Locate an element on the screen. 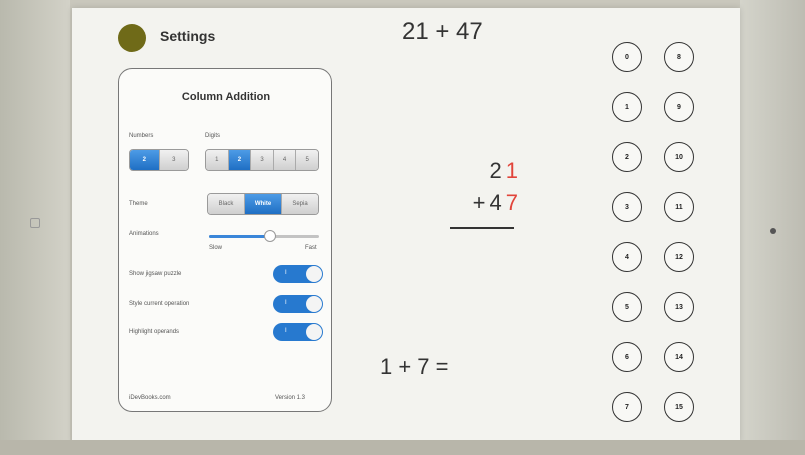 This screenshot has width=805, height=455. camera-dot is located at coordinates (773, 231).